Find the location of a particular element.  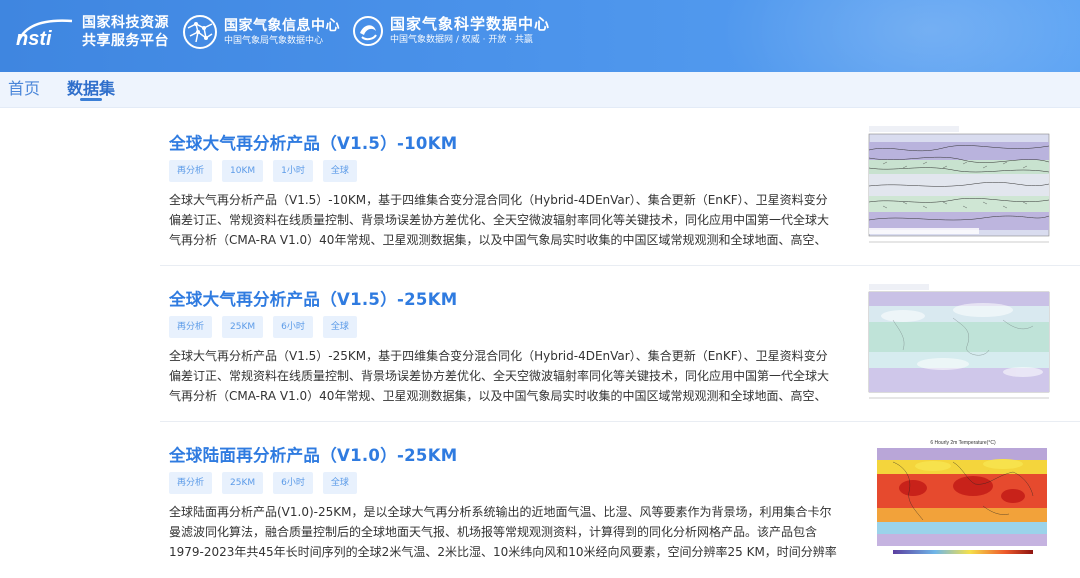

nav-datasets: 数据集 is located at coordinates (91, 89).